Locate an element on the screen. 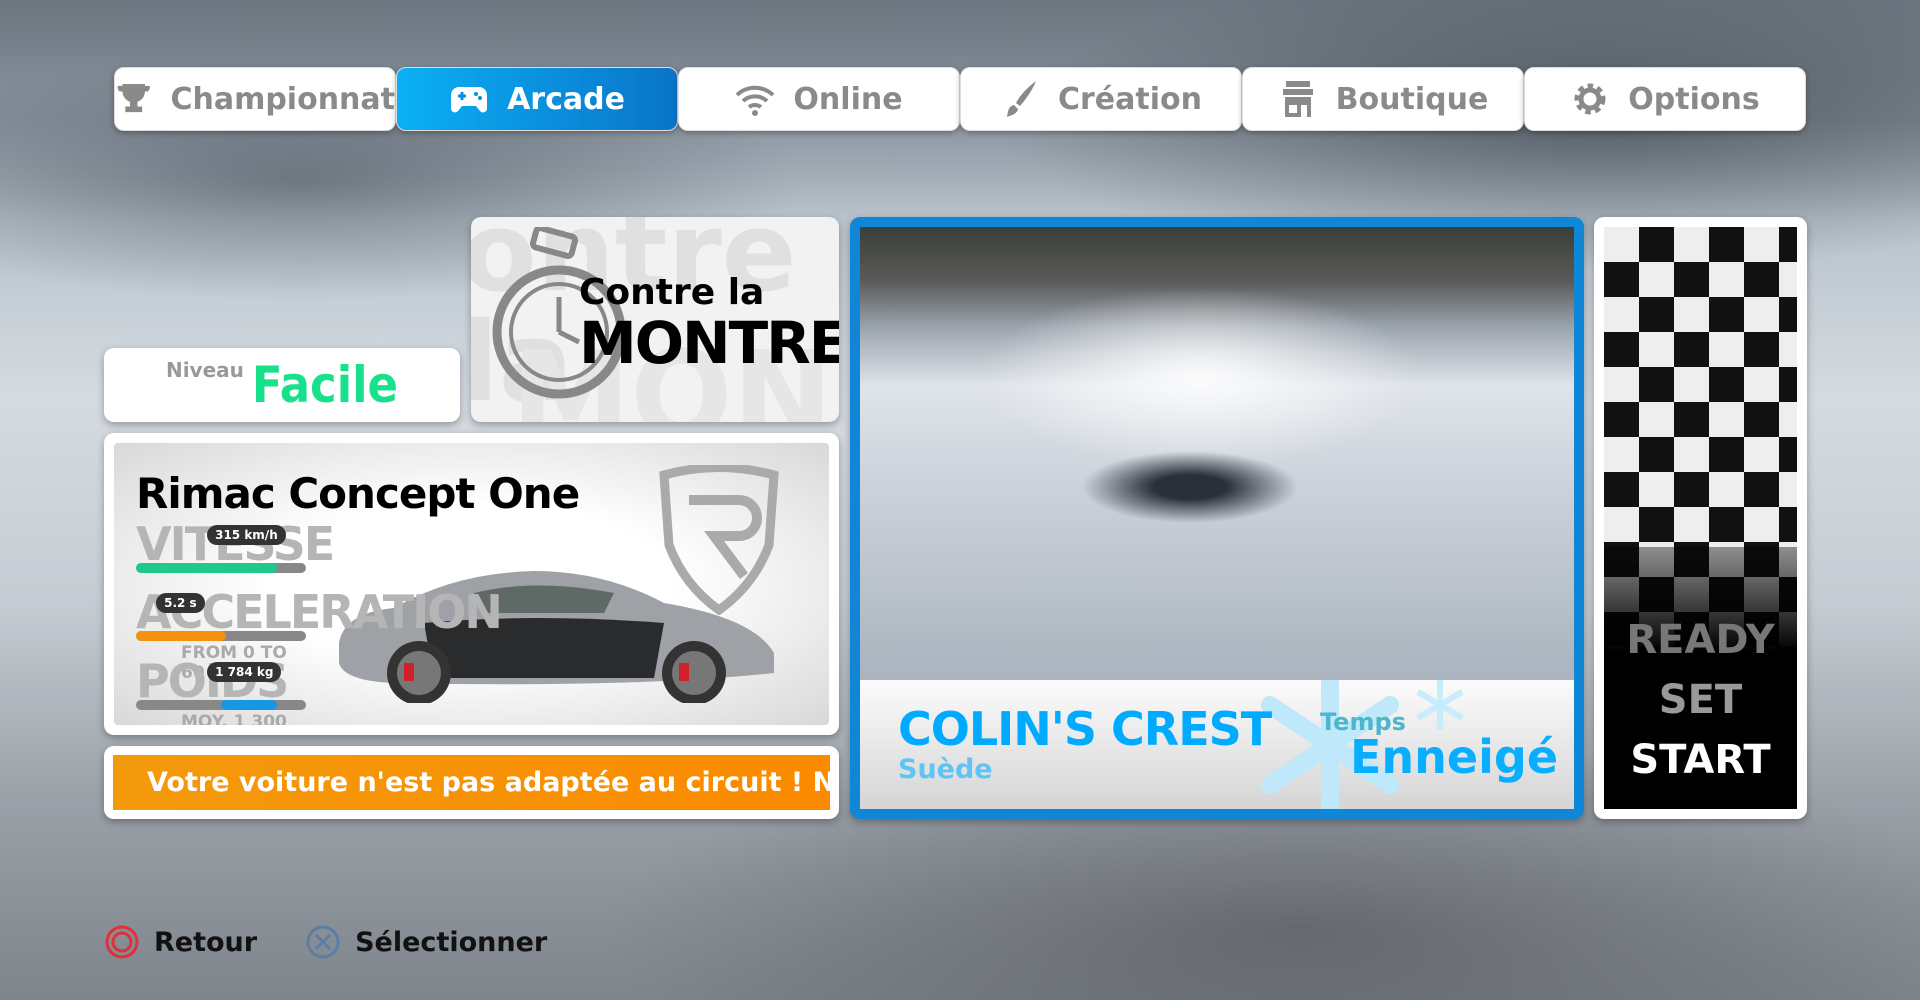 The height and width of the screenshot is (1000, 1920). tab-options: Options is located at coordinates (1665, 99).